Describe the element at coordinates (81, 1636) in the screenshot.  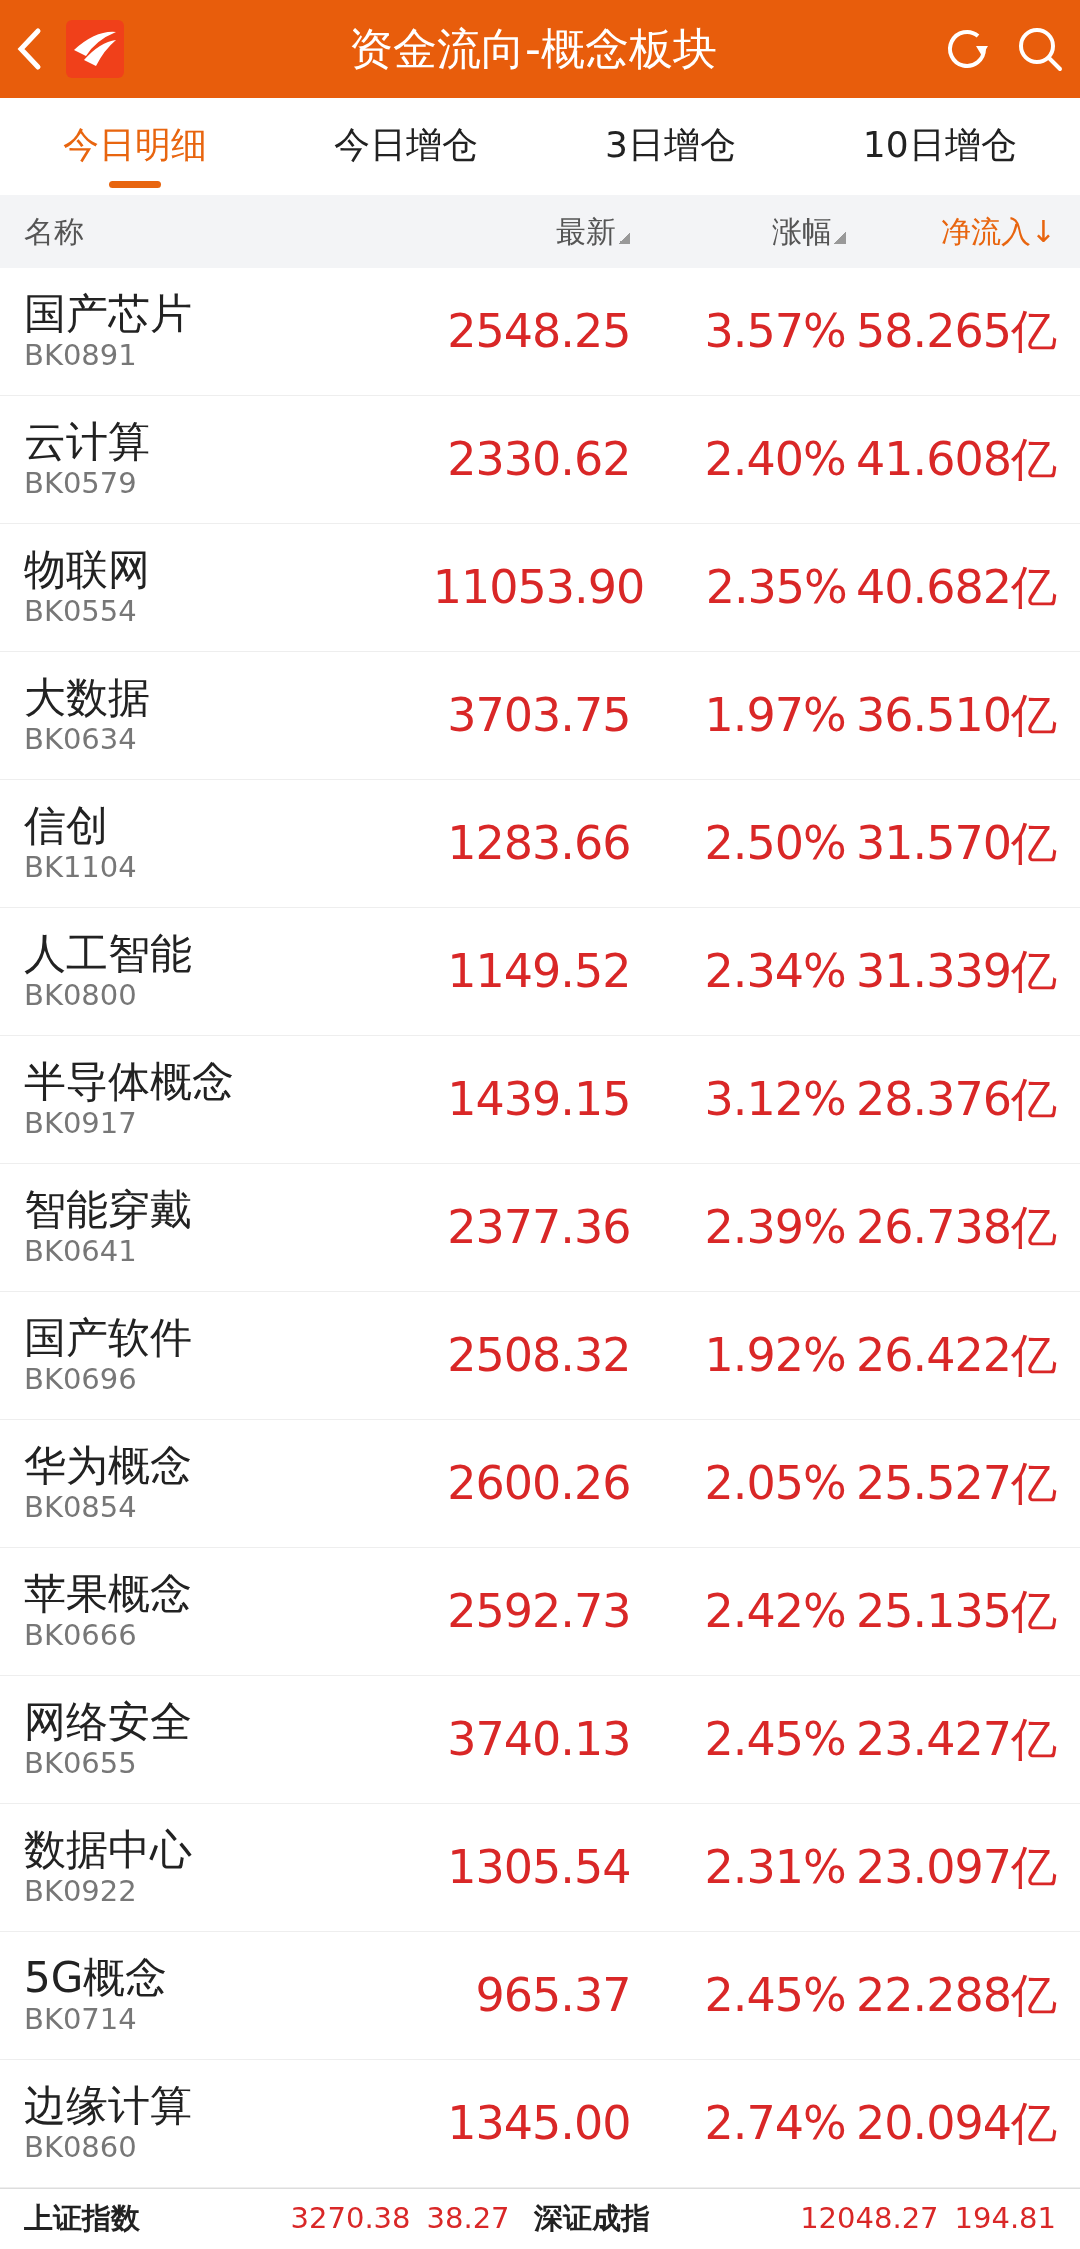
I see `sector-code: BK0666` at that location.